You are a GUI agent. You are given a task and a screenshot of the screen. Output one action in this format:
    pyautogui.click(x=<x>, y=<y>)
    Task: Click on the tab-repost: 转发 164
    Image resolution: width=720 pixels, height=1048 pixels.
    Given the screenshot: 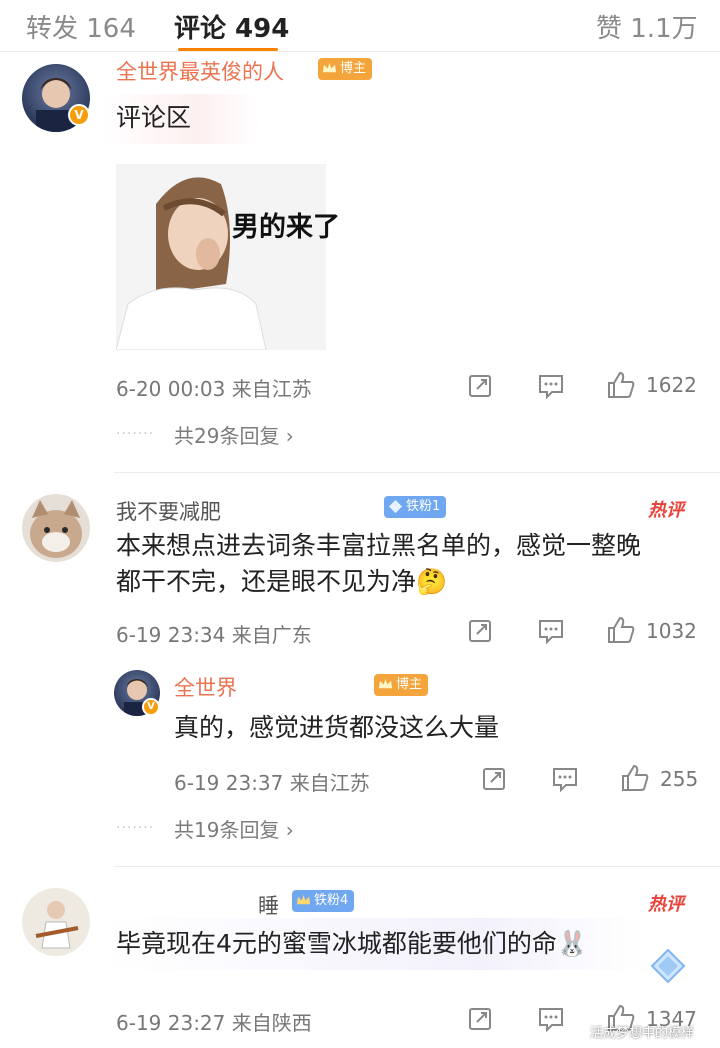 What is the action you would take?
    pyautogui.click(x=81, y=26)
    